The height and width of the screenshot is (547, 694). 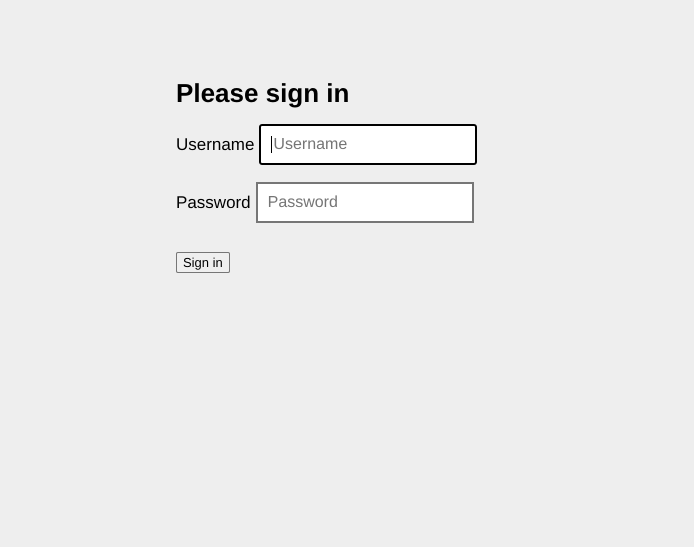 What do you see at coordinates (203, 262) in the screenshot?
I see `sign-in-button: Sign in` at bounding box center [203, 262].